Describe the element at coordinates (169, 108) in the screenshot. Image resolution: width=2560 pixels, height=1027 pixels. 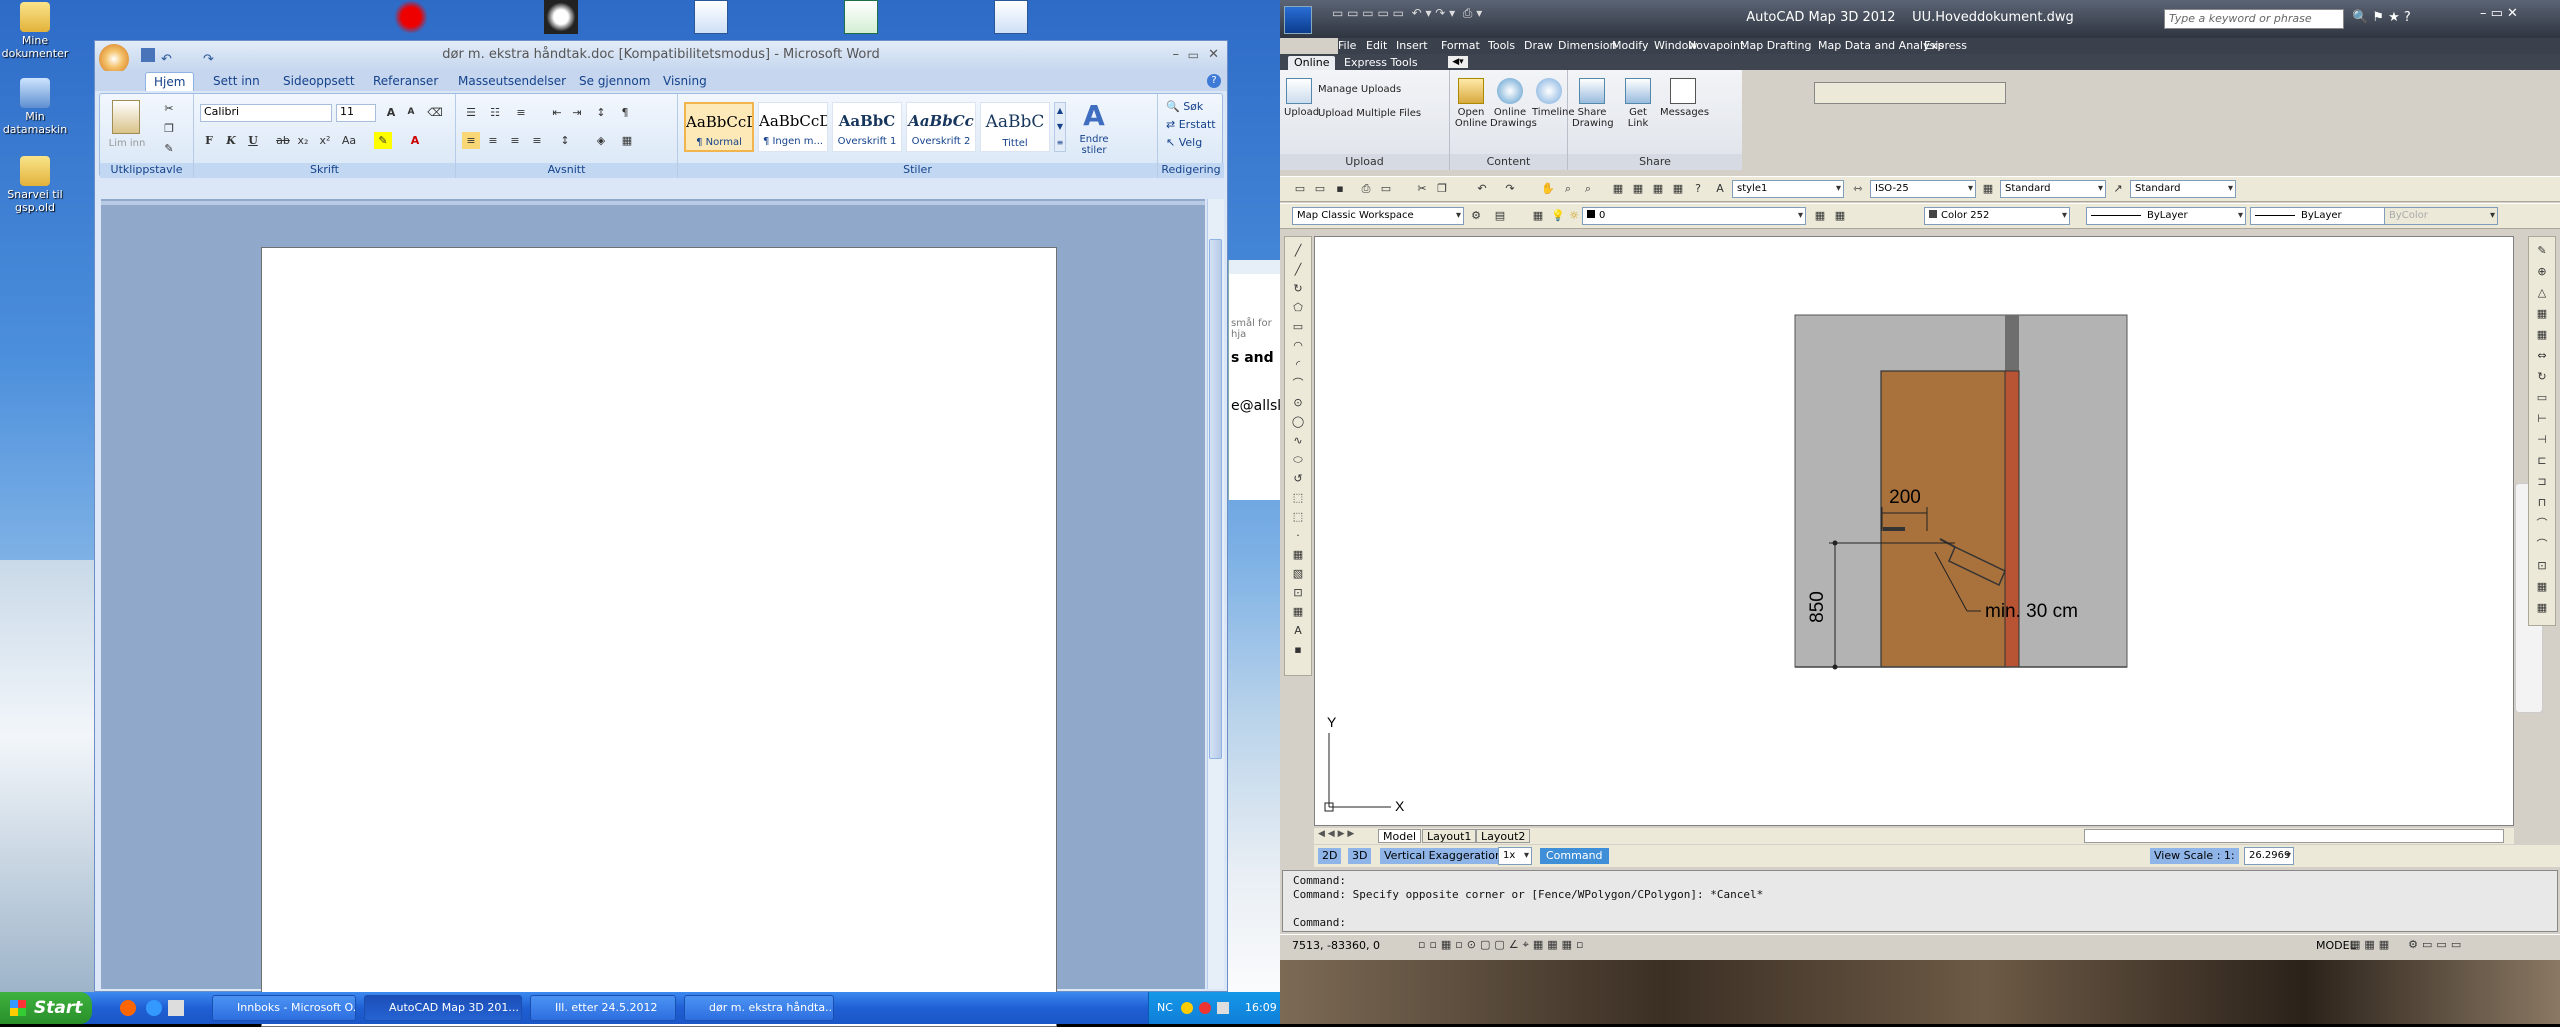
I see `cut-icon: ✂` at that location.